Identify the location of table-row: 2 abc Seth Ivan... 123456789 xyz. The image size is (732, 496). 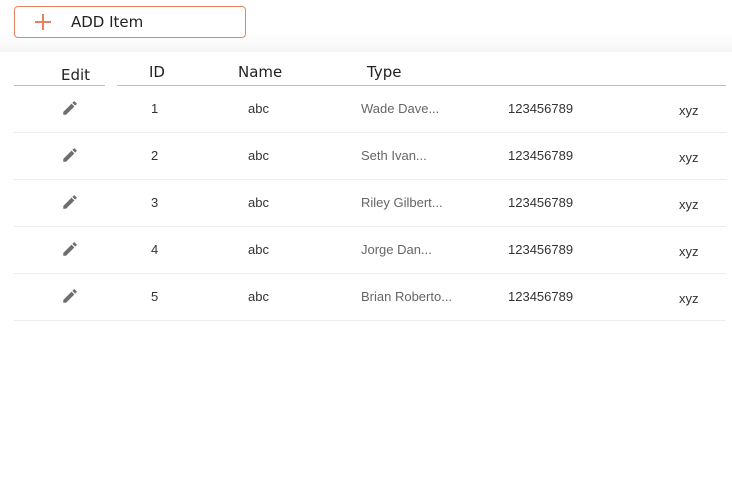
(370, 156).